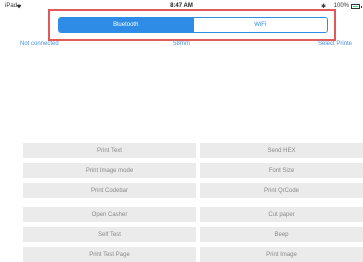 The width and height of the screenshot is (363, 262). Describe the element at coordinates (109, 190) in the screenshot. I see `print-codebar-button: Print Codebar` at that location.